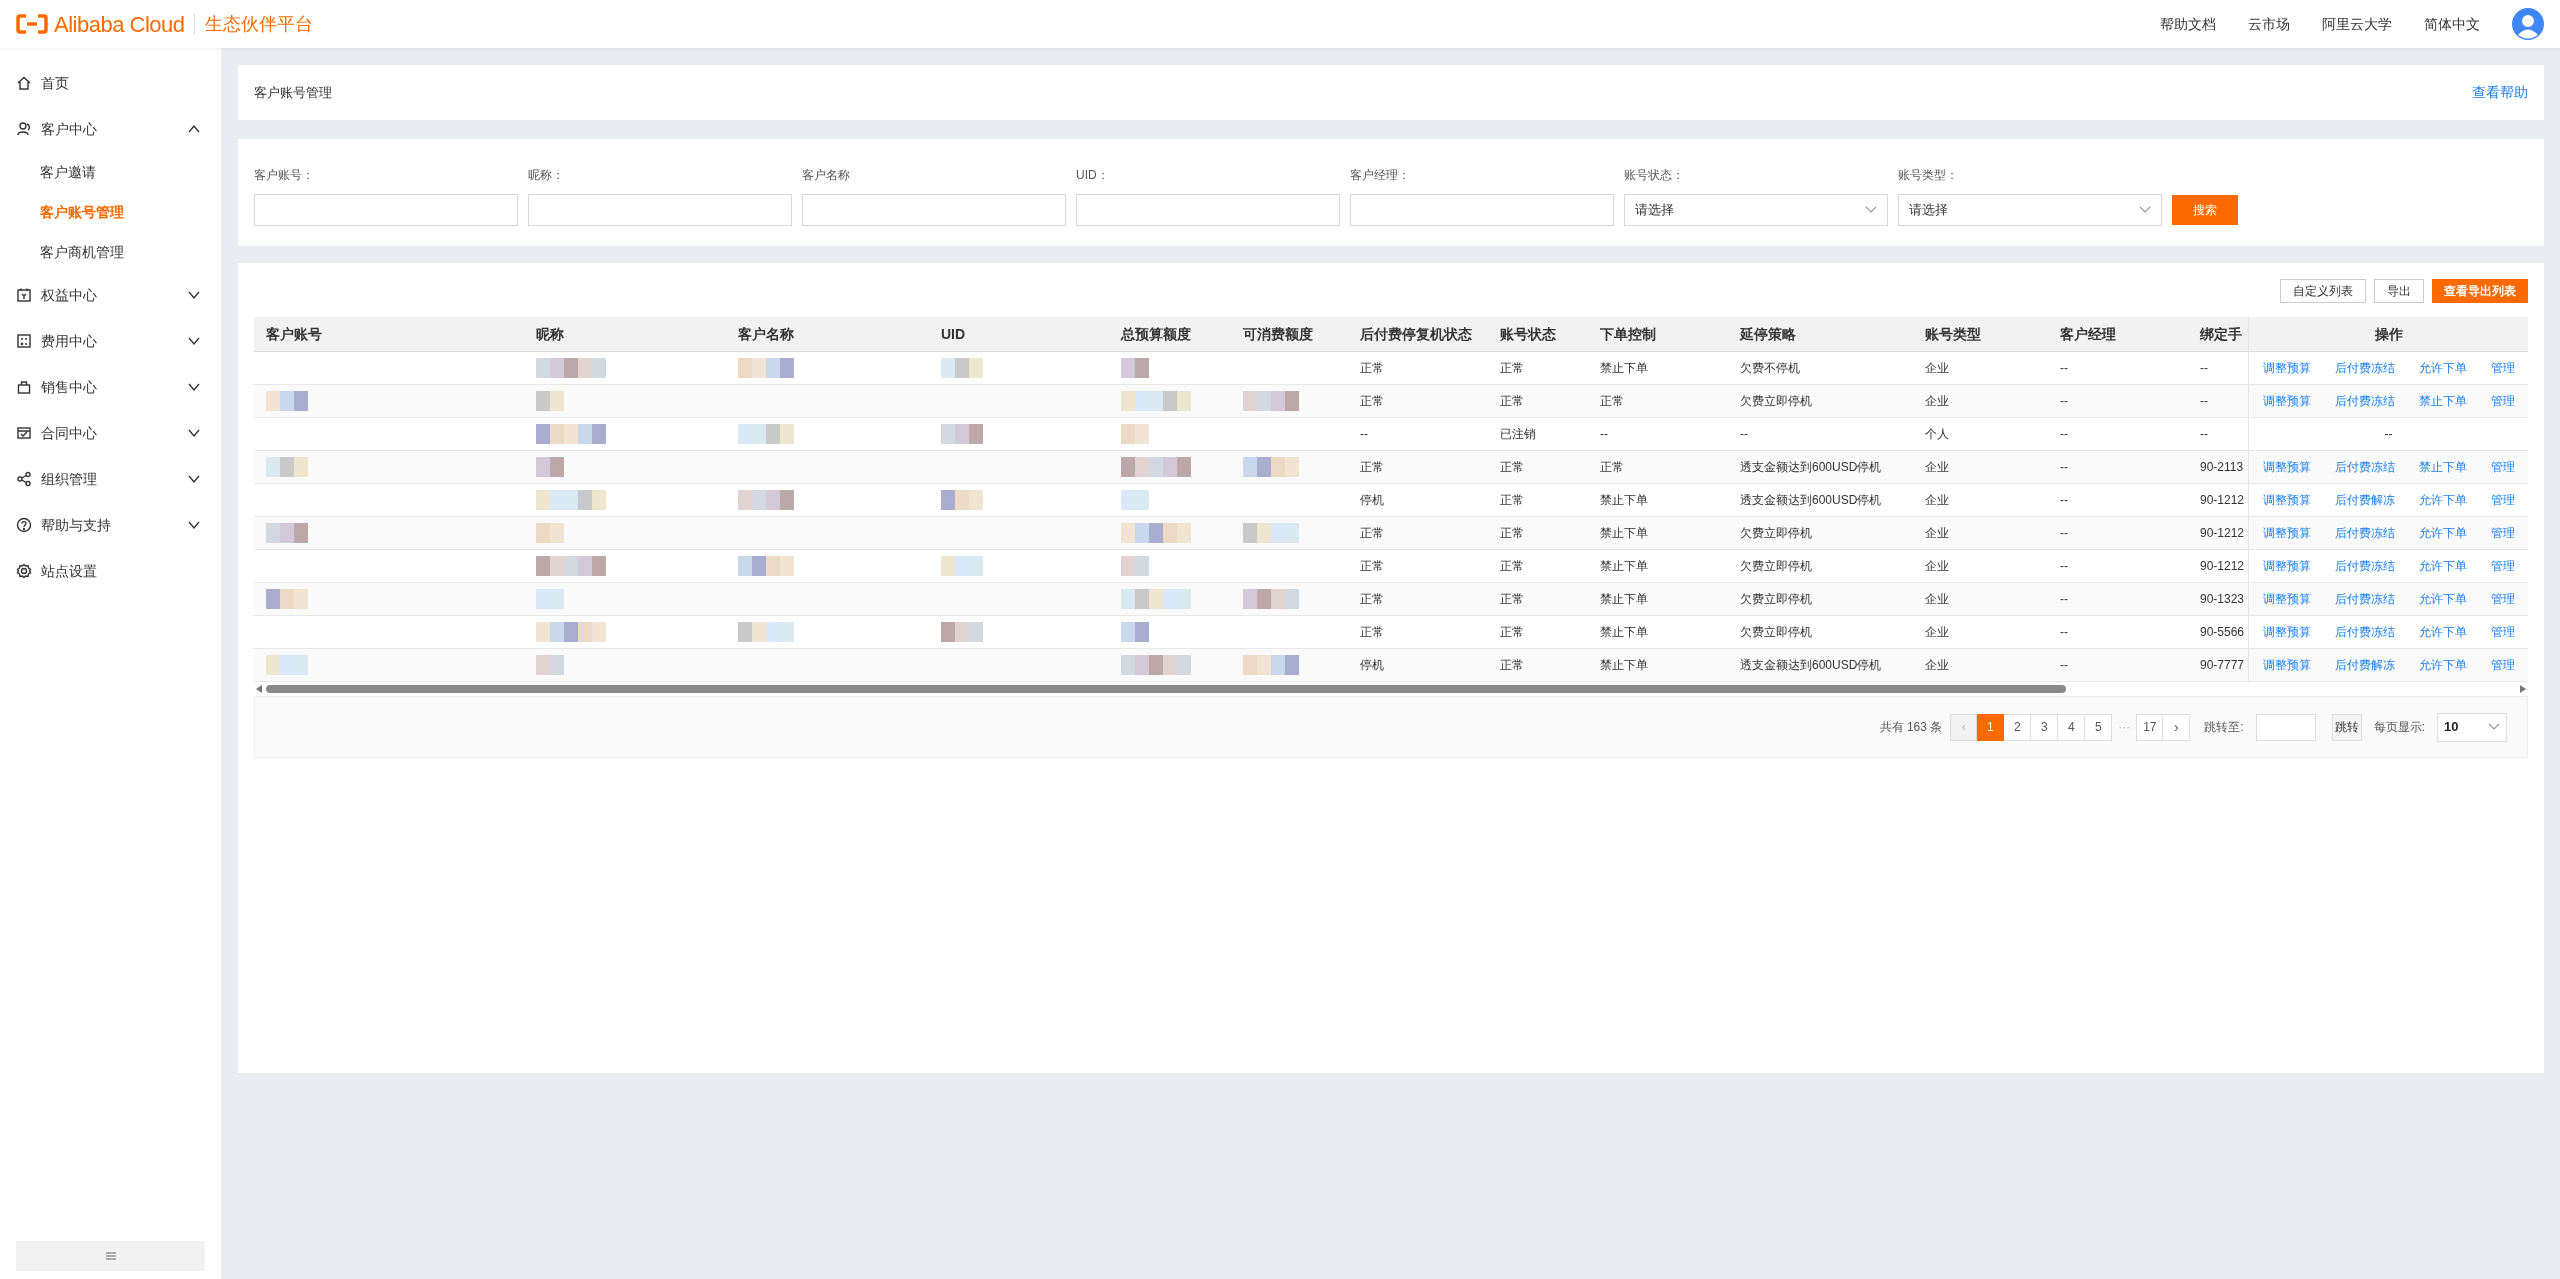 The image size is (2560, 1279). I want to click on horizontal-scrollbar, so click(1391, 689).